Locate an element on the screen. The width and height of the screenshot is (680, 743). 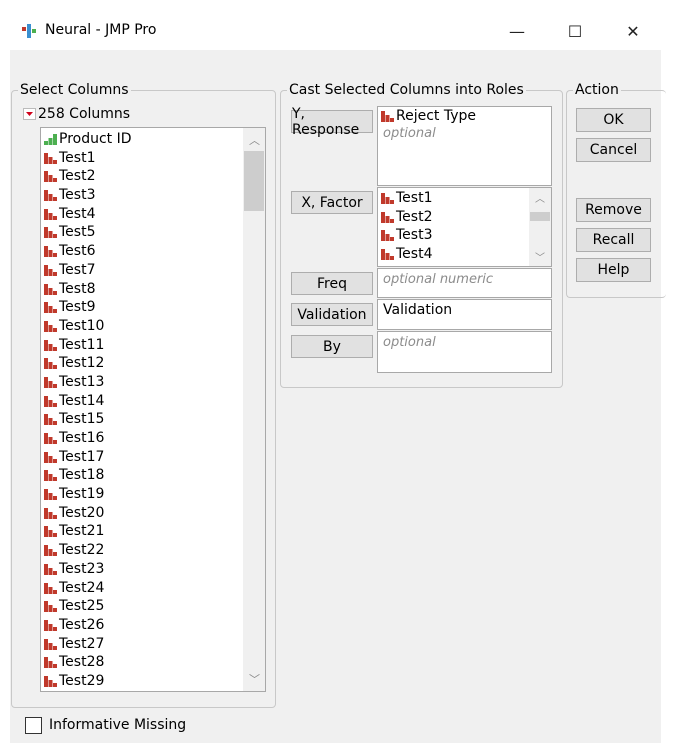
minimize-button: — is located at coordinates (517, 31).